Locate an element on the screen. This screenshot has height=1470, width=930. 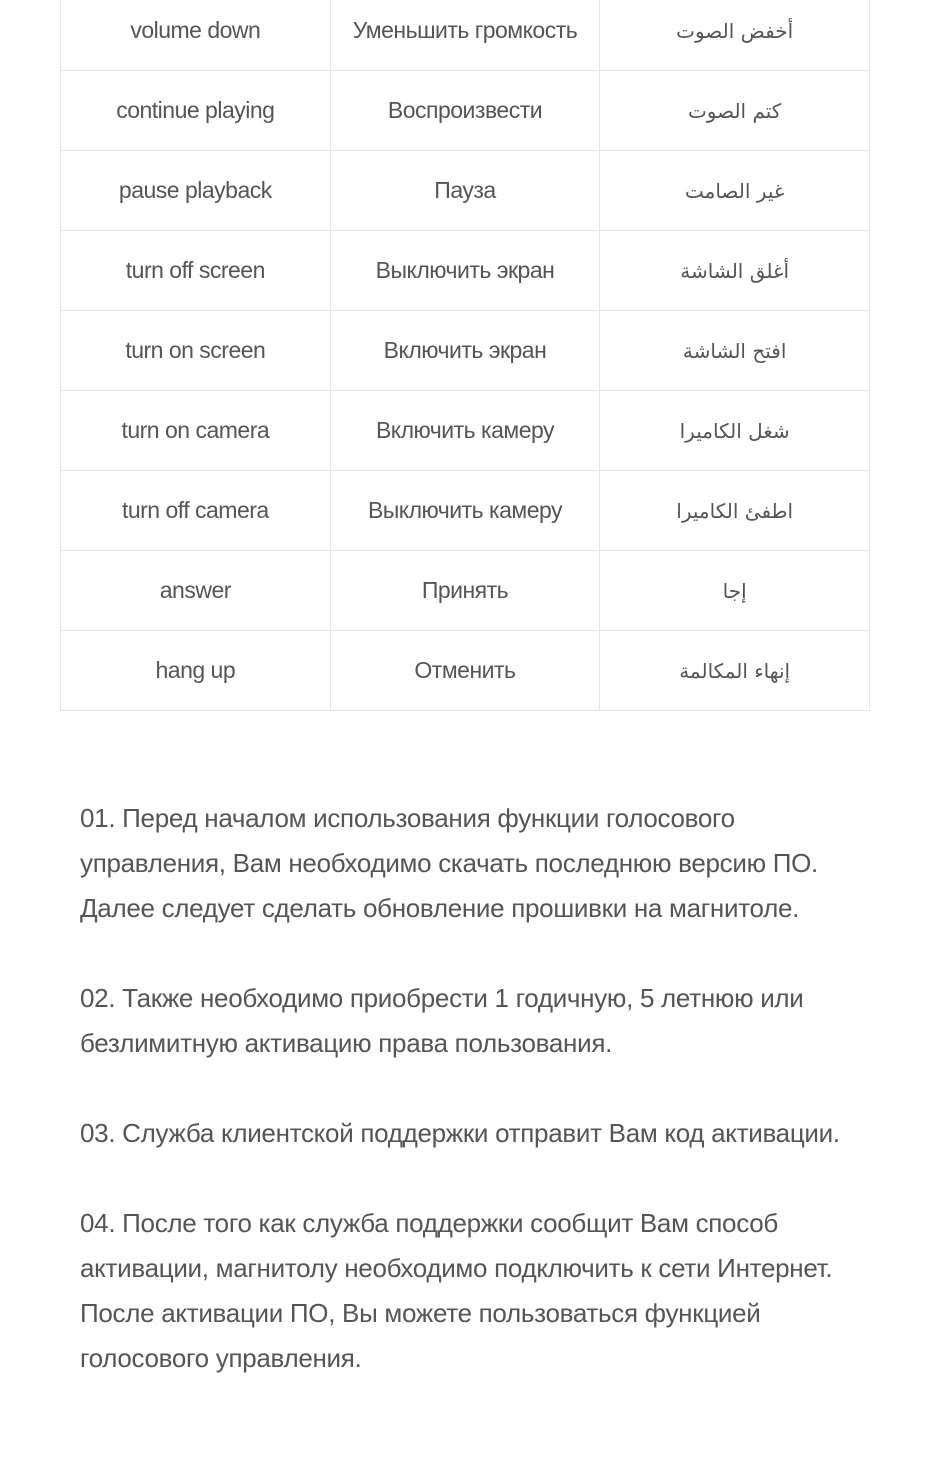
table-row: volume down Уменьшить громкость أخفض الصوت is located at coordinates (465, 35).